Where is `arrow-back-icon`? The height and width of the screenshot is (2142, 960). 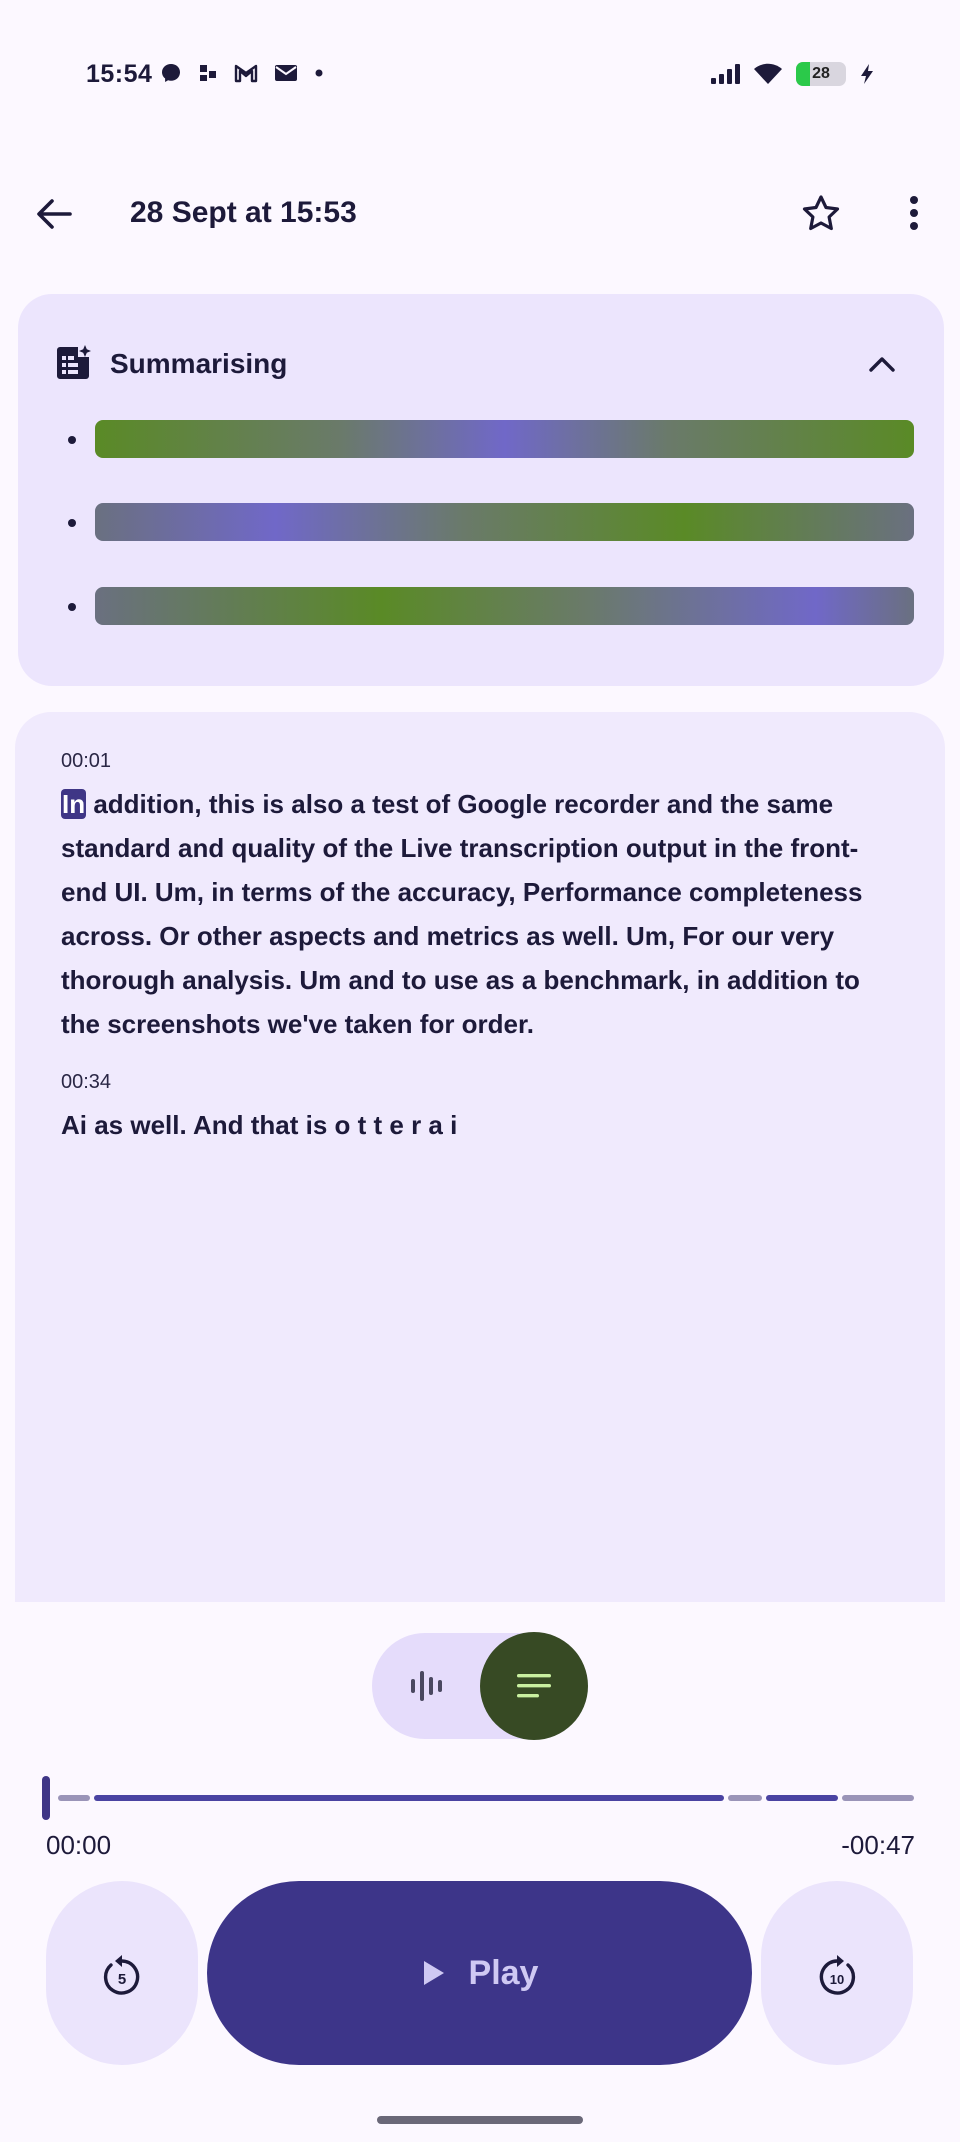 arrow-back-icon is located at coordinates (54, 214).